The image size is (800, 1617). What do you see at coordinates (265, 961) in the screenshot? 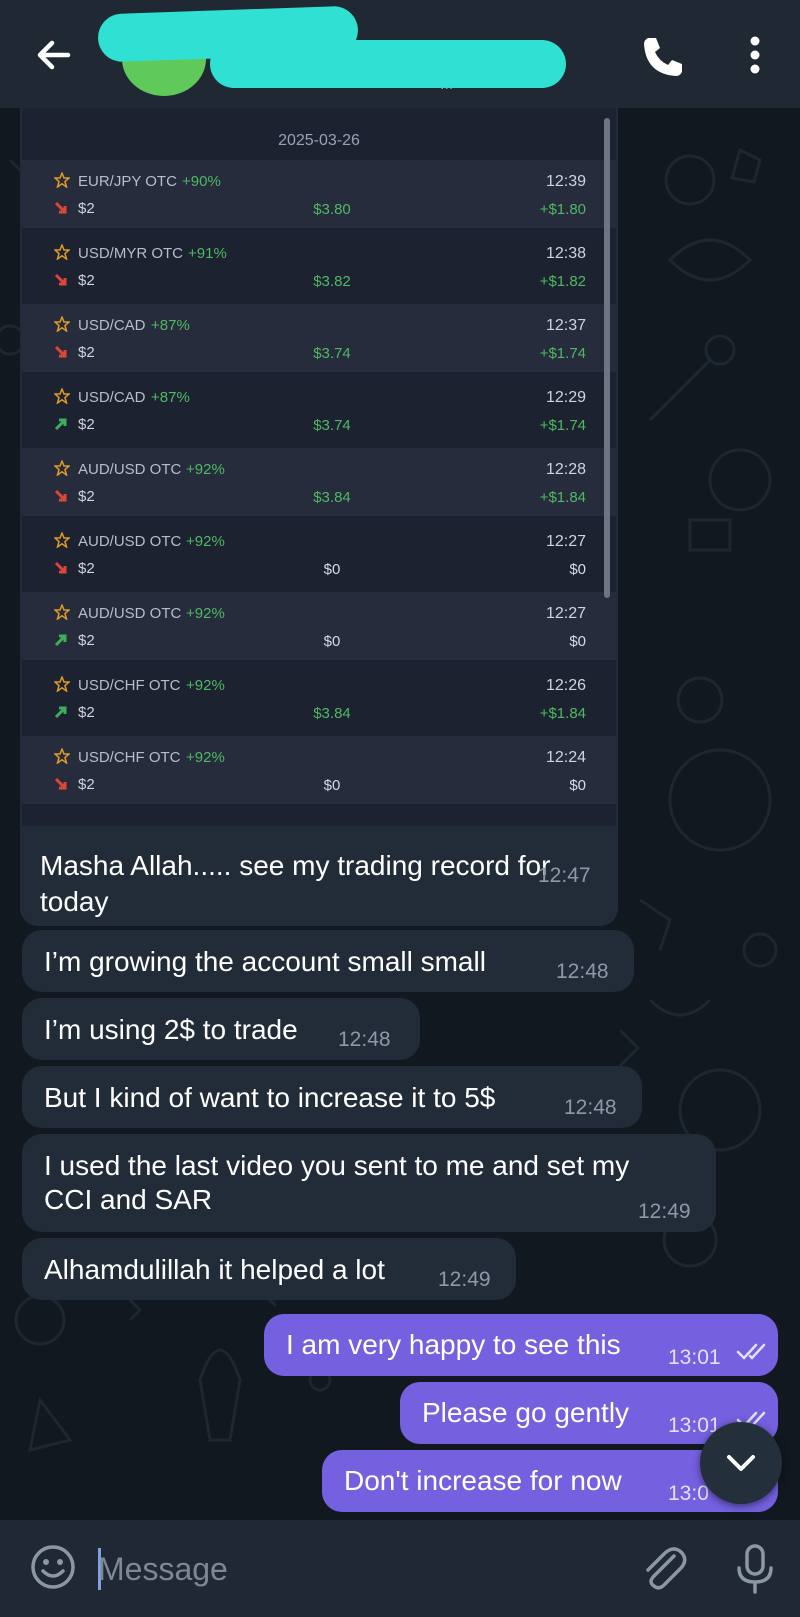
I see `message-text: I’m growing the account small small` at bounding box center [265, 961].